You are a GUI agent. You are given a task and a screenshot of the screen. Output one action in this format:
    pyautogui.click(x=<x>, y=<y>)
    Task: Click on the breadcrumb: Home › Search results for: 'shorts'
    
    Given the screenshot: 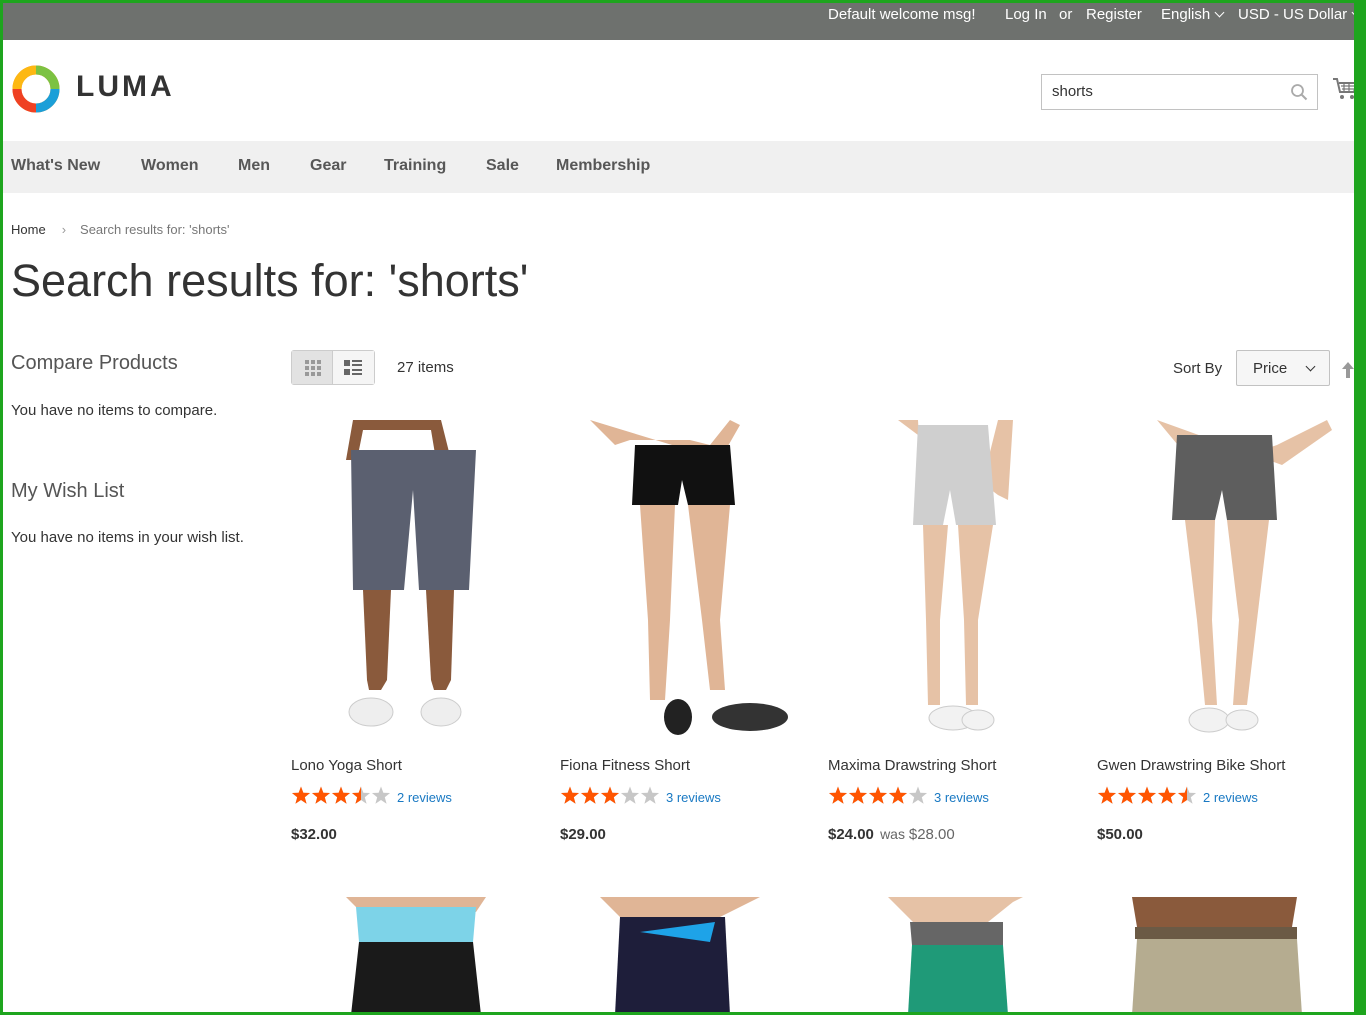 What is the action you would take?
    pyautogui.click(x=120, y=229)
    